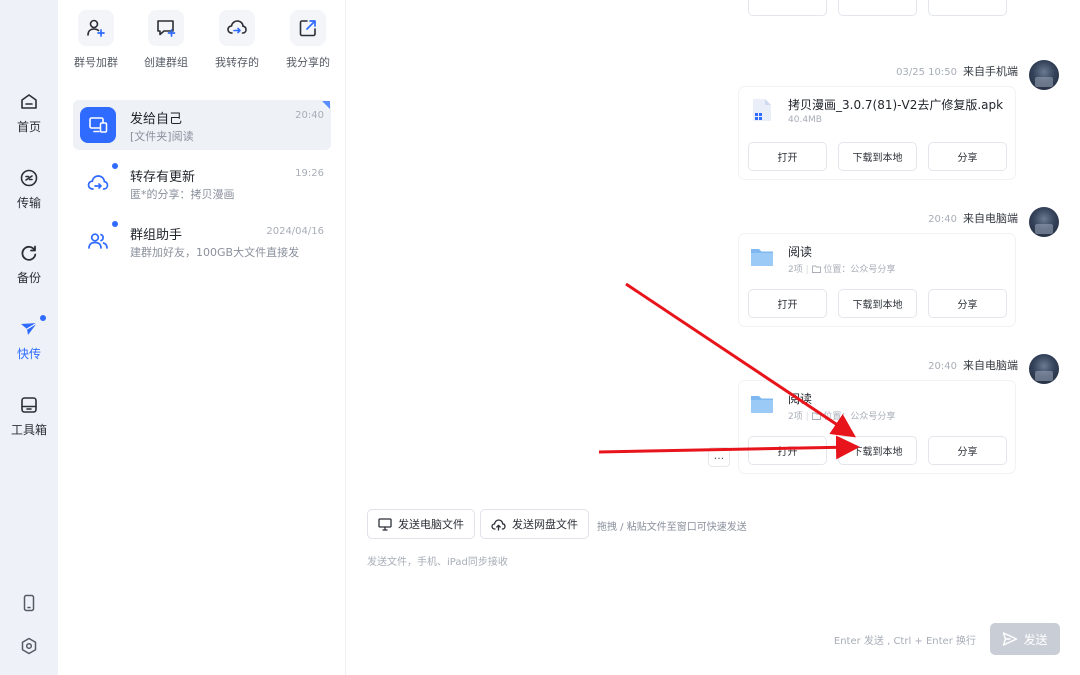 This screenshot has height=675, width=1080. Describe the element at coordinates (967, 8) in the screenshot. I see `previous-share-button` at that location.